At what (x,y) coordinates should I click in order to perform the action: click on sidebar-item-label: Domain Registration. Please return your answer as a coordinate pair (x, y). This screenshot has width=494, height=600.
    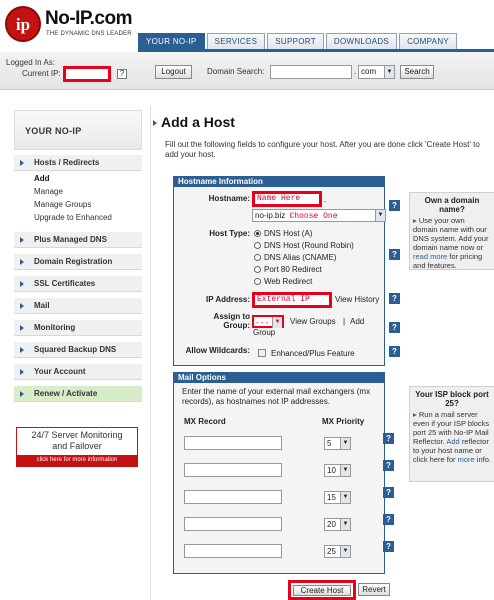
    Looking at the image, I should click on (73, 261).